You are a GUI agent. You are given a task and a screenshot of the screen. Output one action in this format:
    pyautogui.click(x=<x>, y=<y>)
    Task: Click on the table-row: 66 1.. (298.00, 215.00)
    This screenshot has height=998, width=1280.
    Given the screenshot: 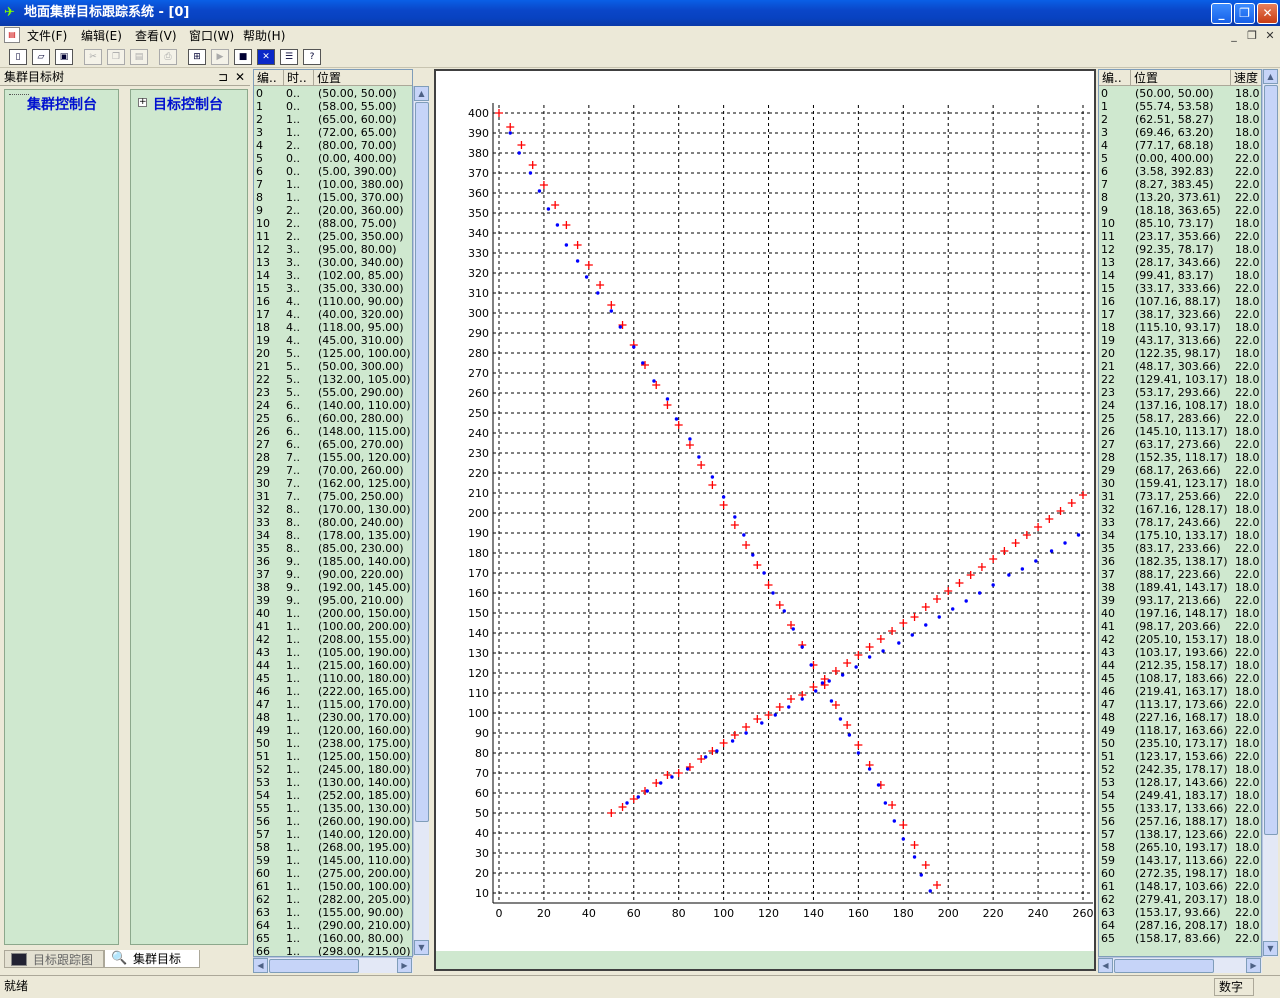 What is the action you would take?
    pyautogui.click(x=333, y=950)
    